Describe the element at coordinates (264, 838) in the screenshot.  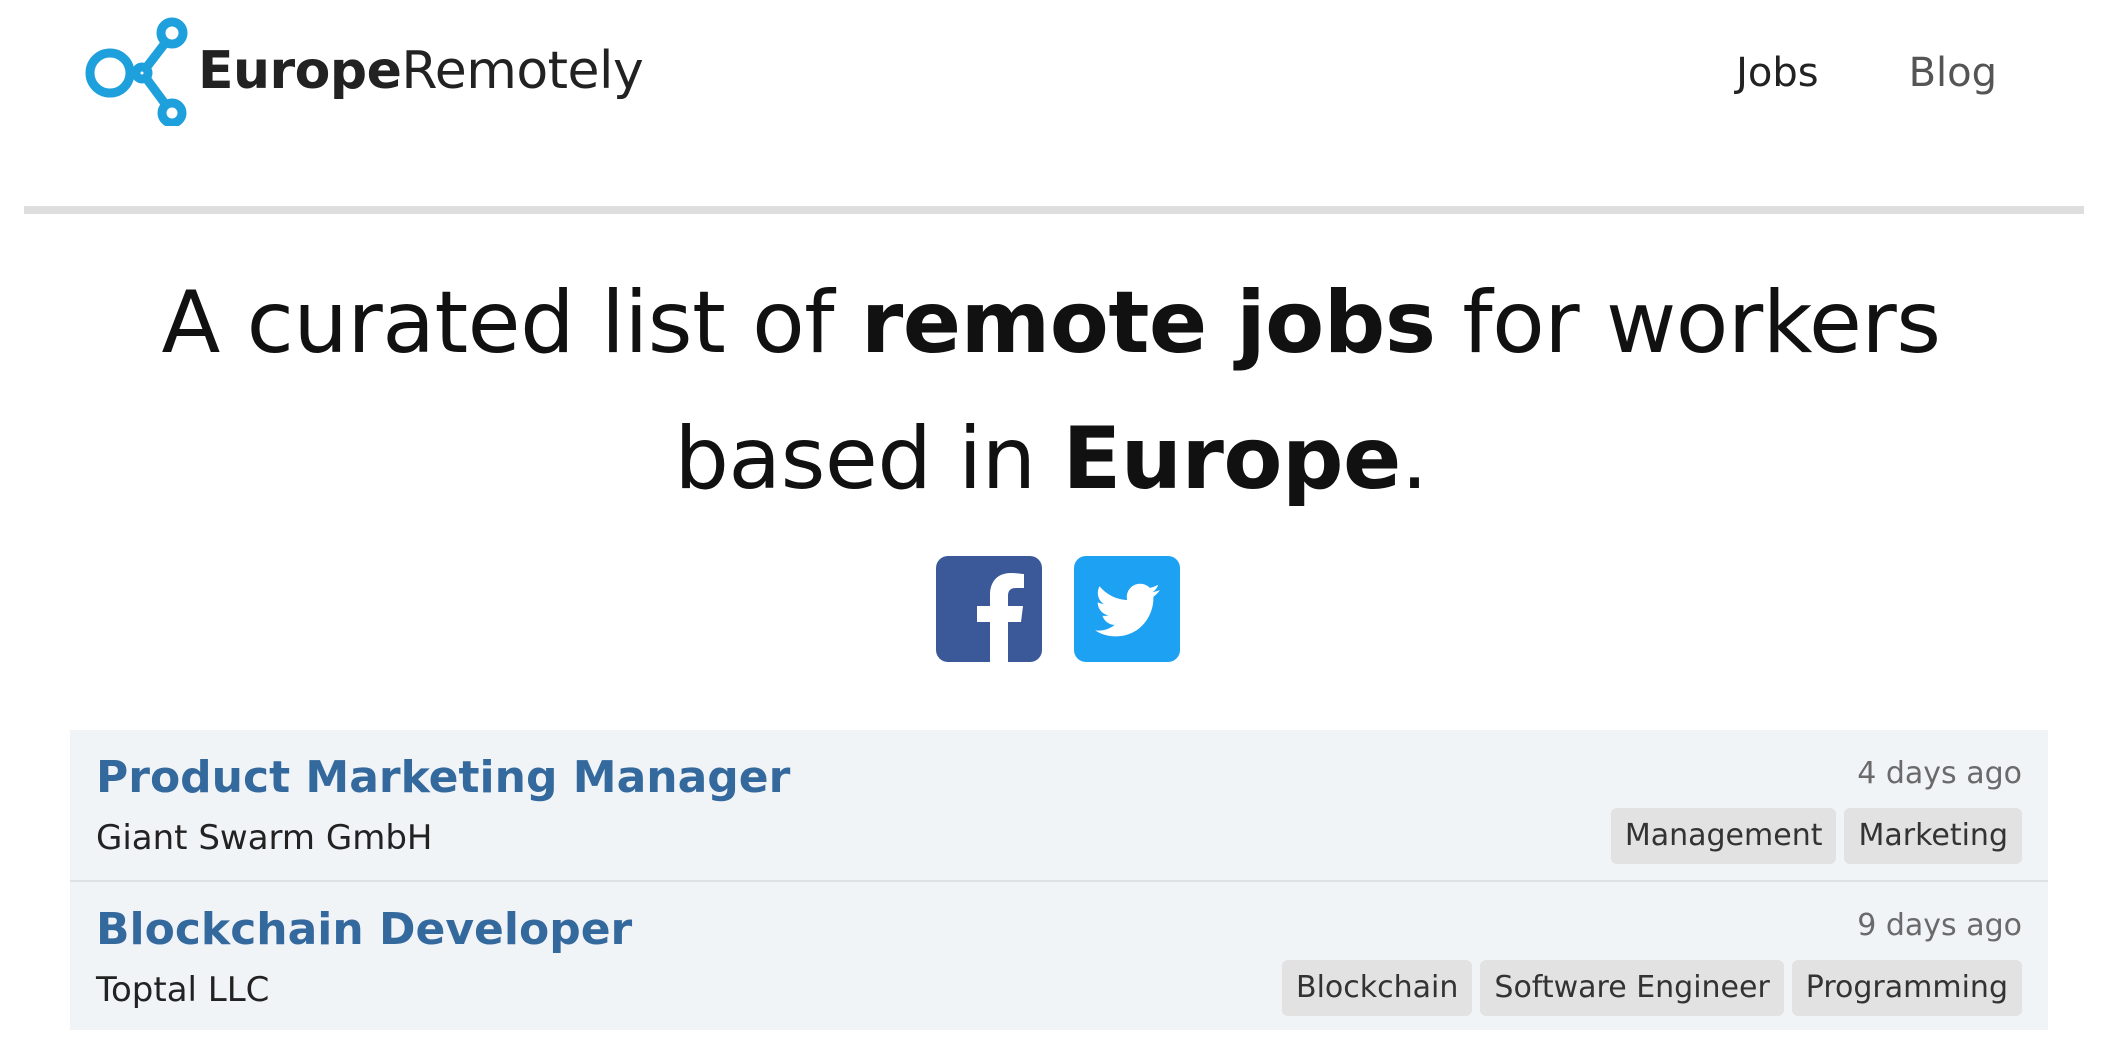
I see `job-company: Giant Swarm GmbH` at that location.